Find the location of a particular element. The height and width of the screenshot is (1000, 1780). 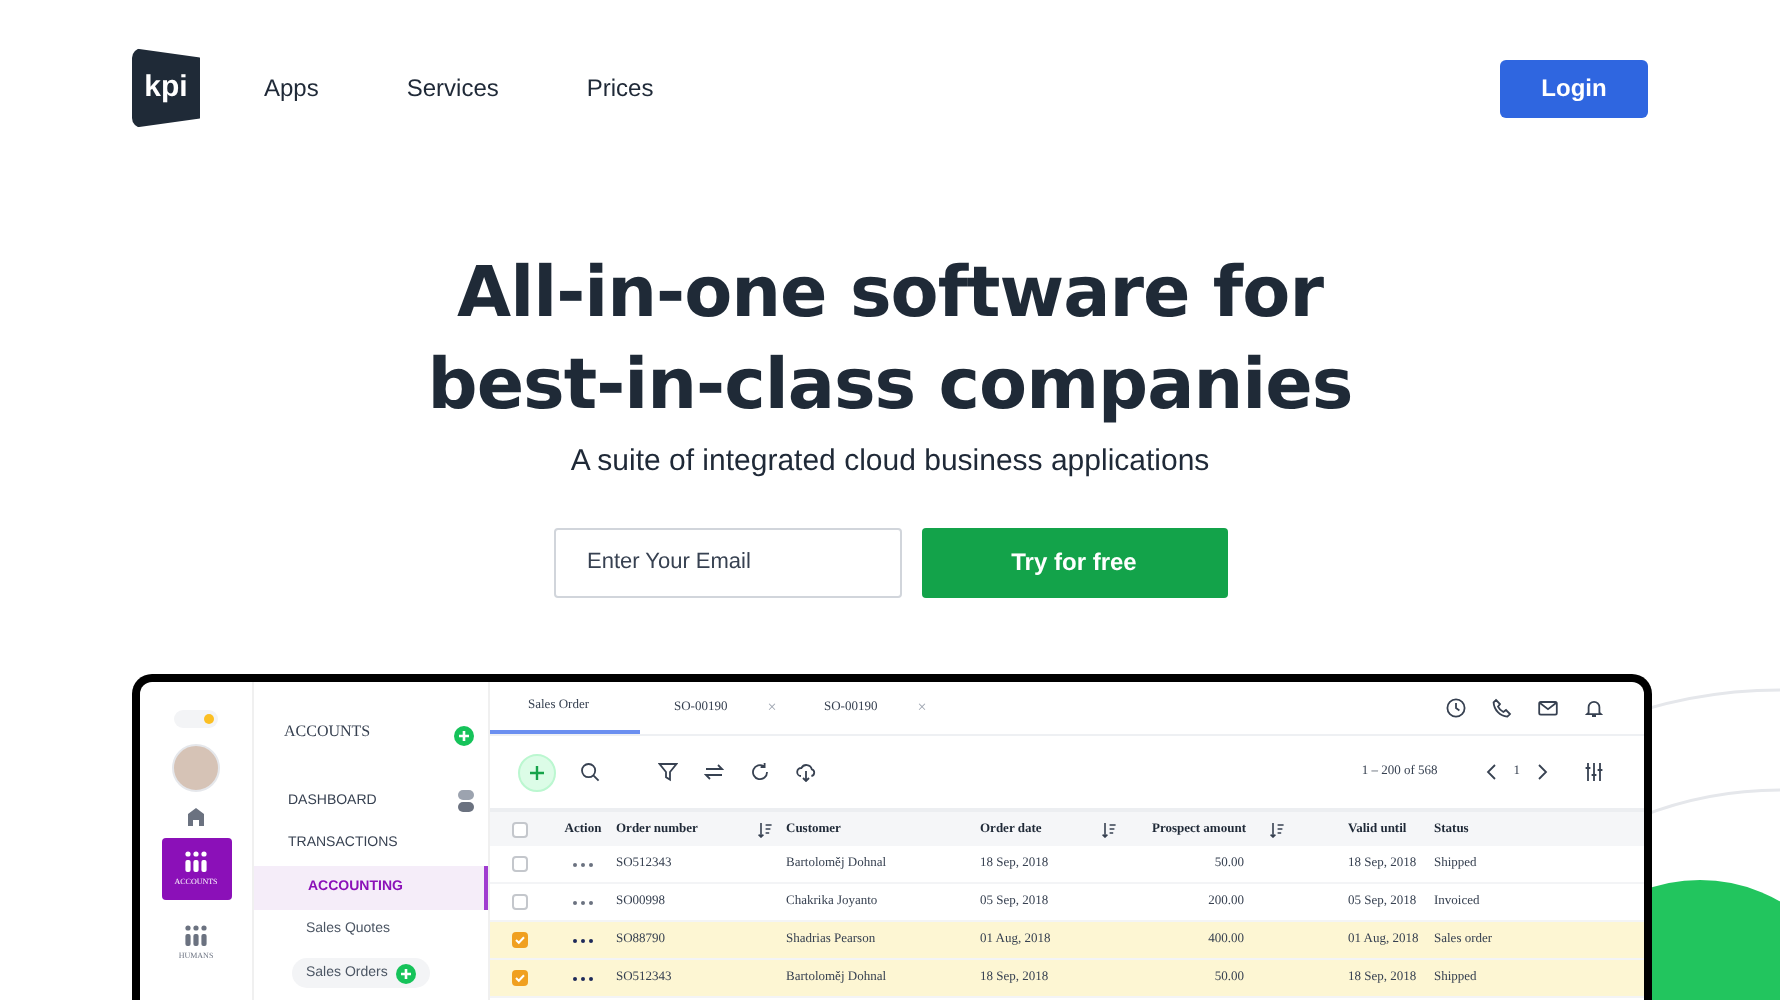

phone-icon is located at coordinates (1502, 708).